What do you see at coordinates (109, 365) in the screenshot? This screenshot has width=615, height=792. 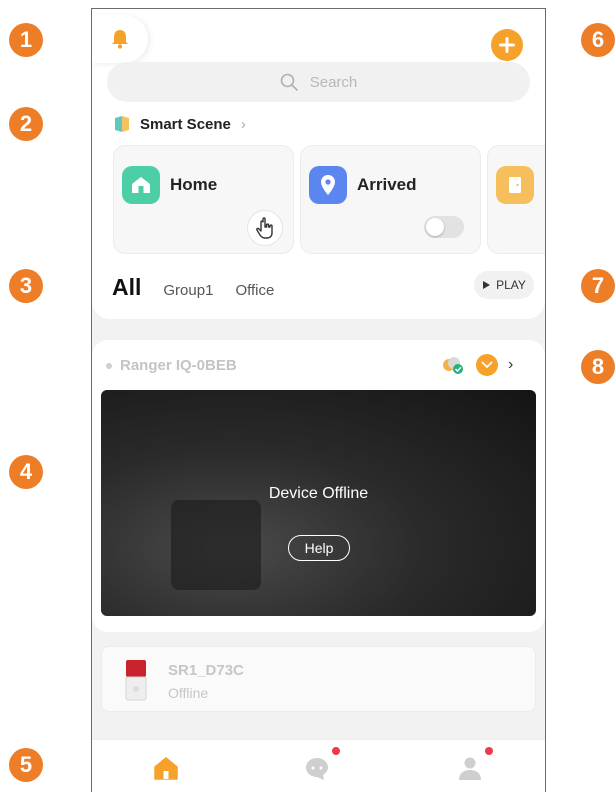 I see `offline-dot-icon` at bounding box center [109, 365].